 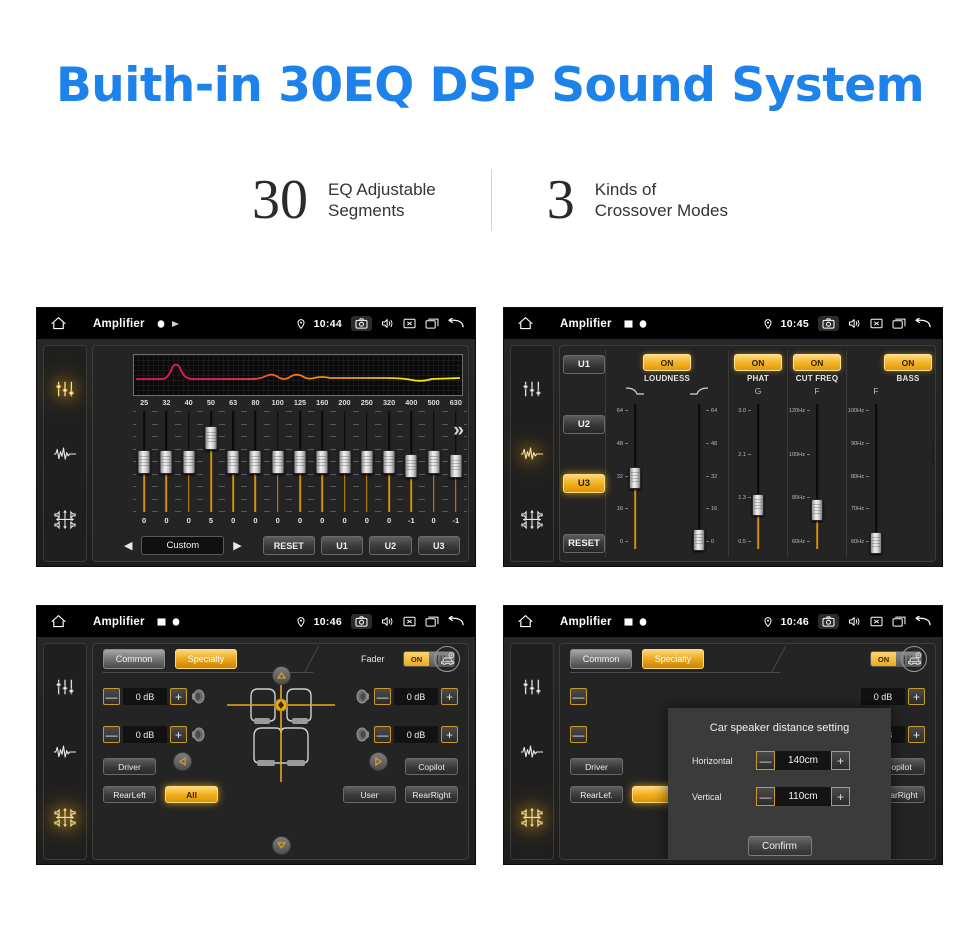 What do you see at coordinates (447, 659) in the screenshot?
I see `car-gear-icon` at bounding box center [447, 659].